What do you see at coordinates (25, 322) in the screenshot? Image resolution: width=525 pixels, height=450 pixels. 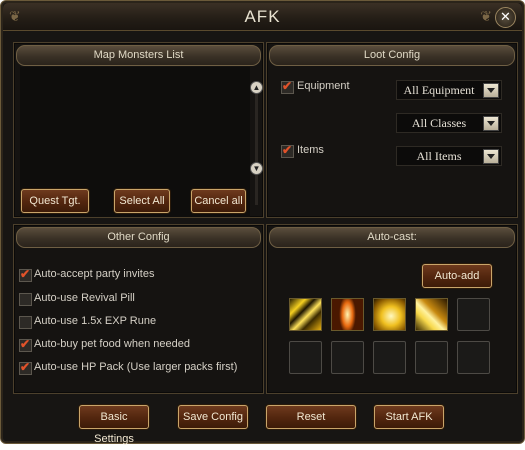 I see `auto-exp-rune-checkbox` at bounding box center [25, 322].